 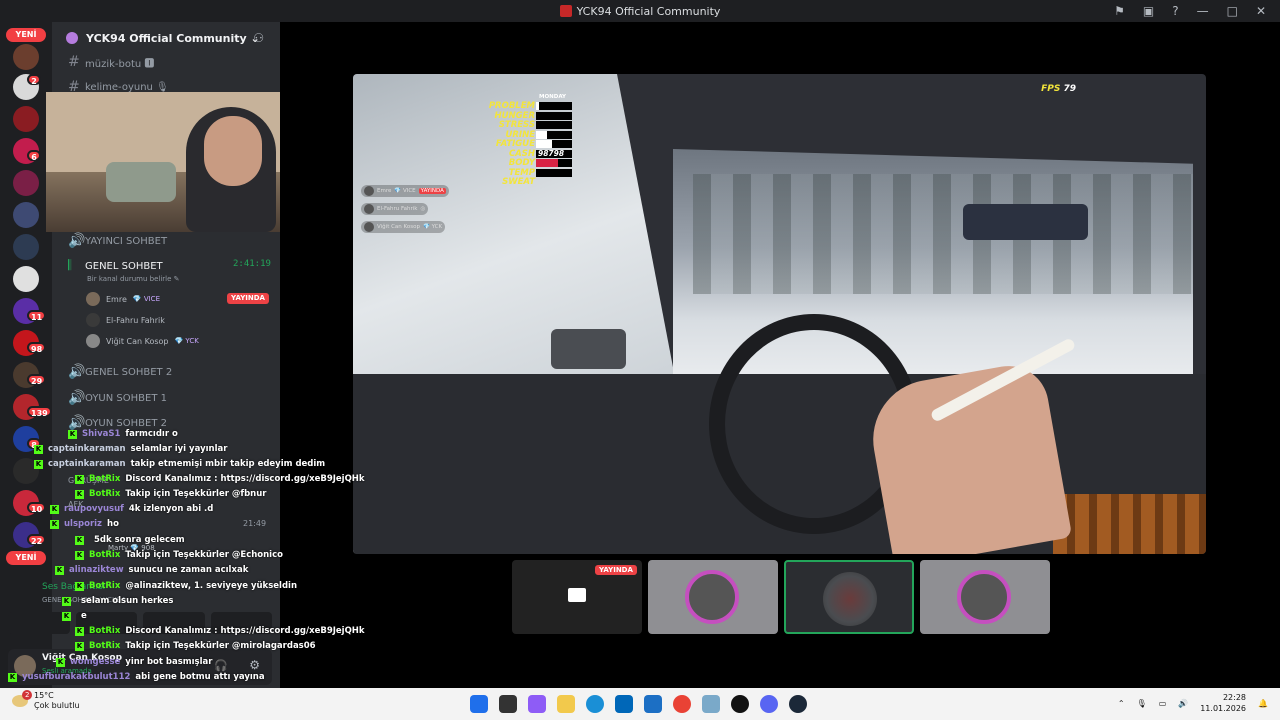 I want to click on discord-icon, so click(x=769, y=704).